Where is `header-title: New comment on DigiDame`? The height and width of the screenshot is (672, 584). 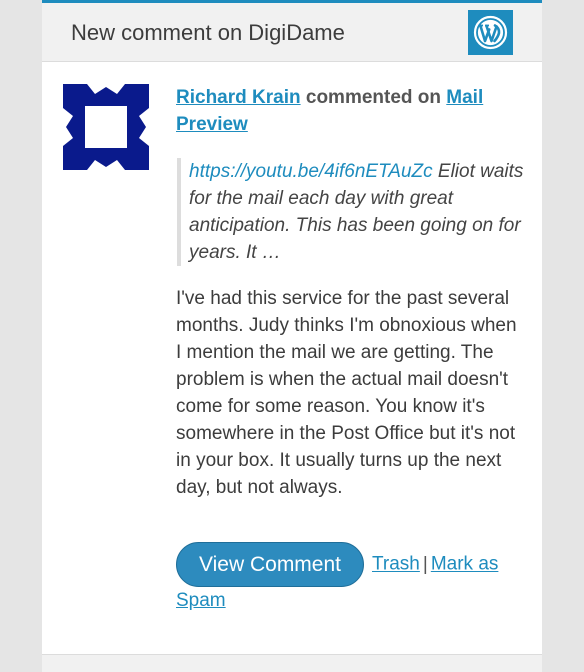
header-title: New comment on DigiDame is located at coordinates (208, 32).